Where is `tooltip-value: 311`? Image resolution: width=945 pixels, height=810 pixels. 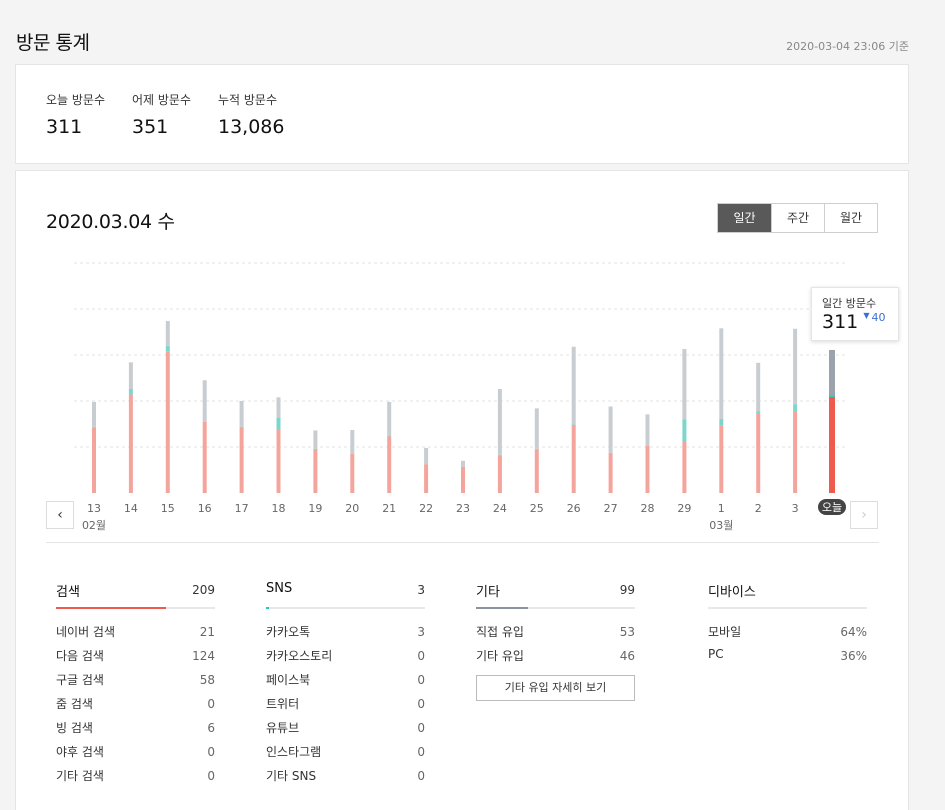
tooltip-value: 311 is located at coordinates (840, 322).